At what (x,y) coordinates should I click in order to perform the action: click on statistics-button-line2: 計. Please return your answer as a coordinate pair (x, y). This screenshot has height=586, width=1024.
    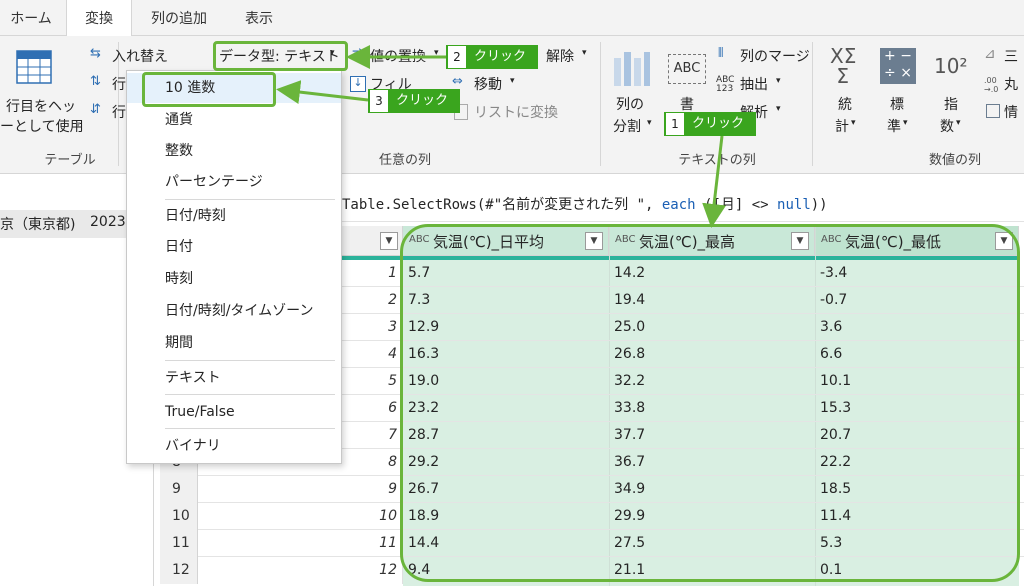
    Looking at the image, I should click on (842, 126).